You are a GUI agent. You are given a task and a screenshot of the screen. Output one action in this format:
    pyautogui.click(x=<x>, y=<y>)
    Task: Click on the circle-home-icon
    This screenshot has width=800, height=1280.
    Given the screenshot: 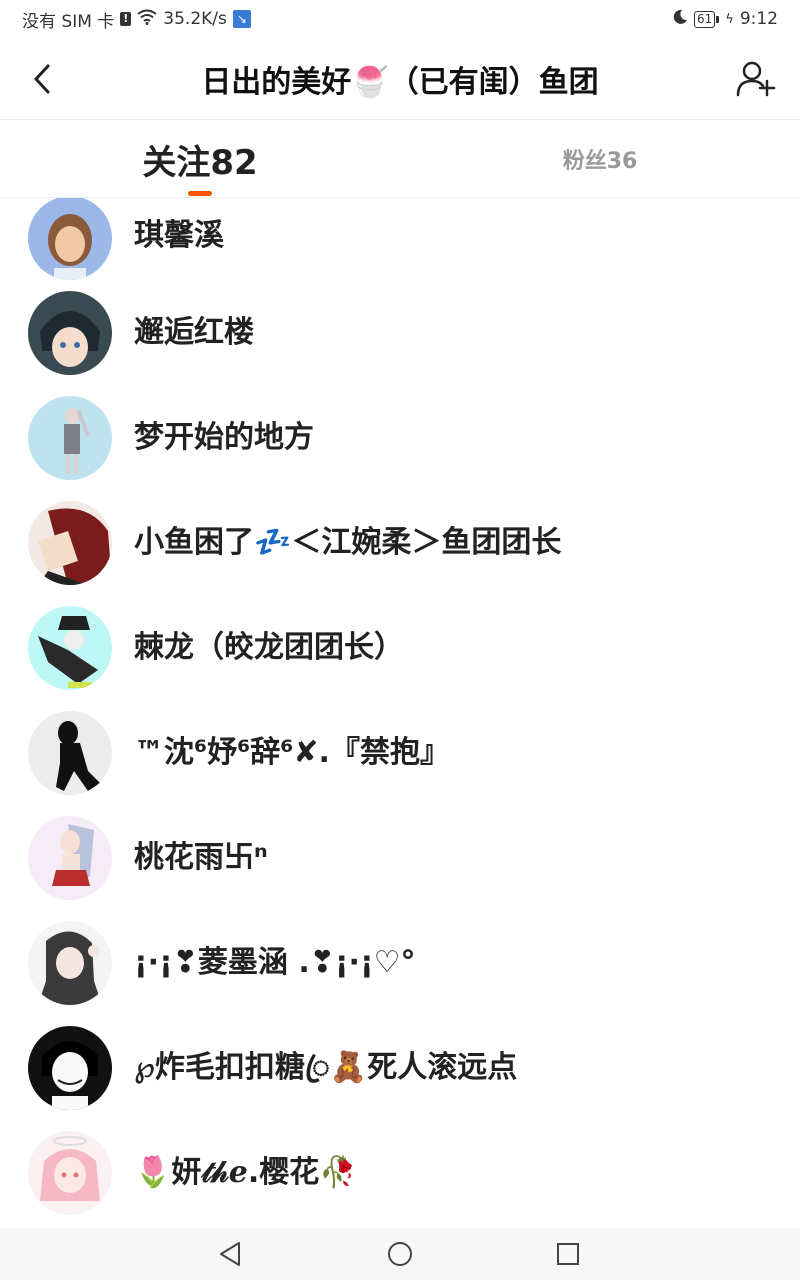 What is the action you would take?
    pyautogui.click(x=400, y=1254)
    